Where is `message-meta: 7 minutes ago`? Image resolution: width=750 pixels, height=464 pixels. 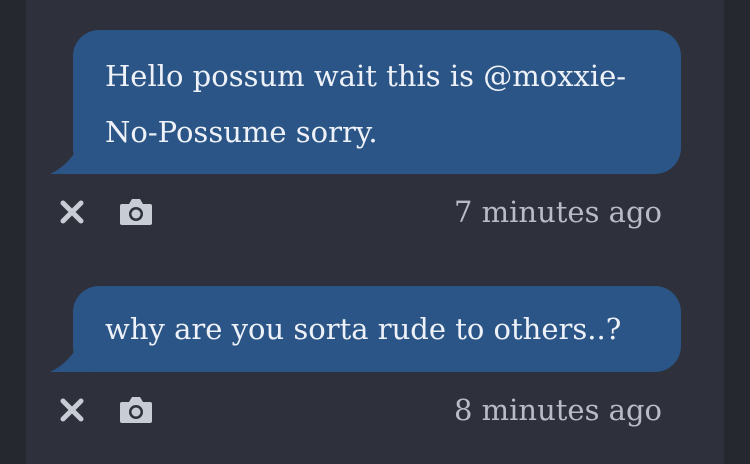
message-meta: 7 minutes ago is located at coordinates (375, 212).